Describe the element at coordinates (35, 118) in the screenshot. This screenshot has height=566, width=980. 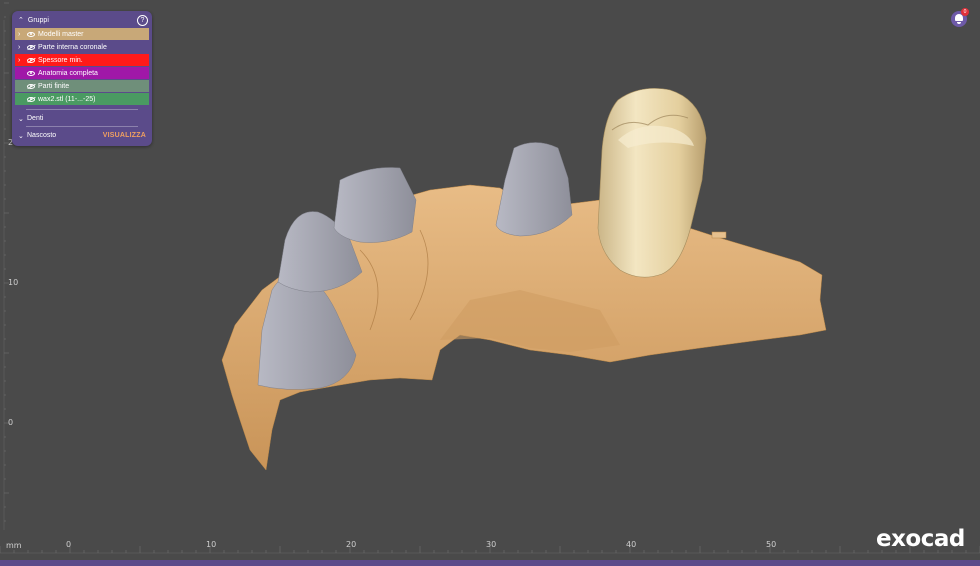
I see `denti-label: Denti` at that location.